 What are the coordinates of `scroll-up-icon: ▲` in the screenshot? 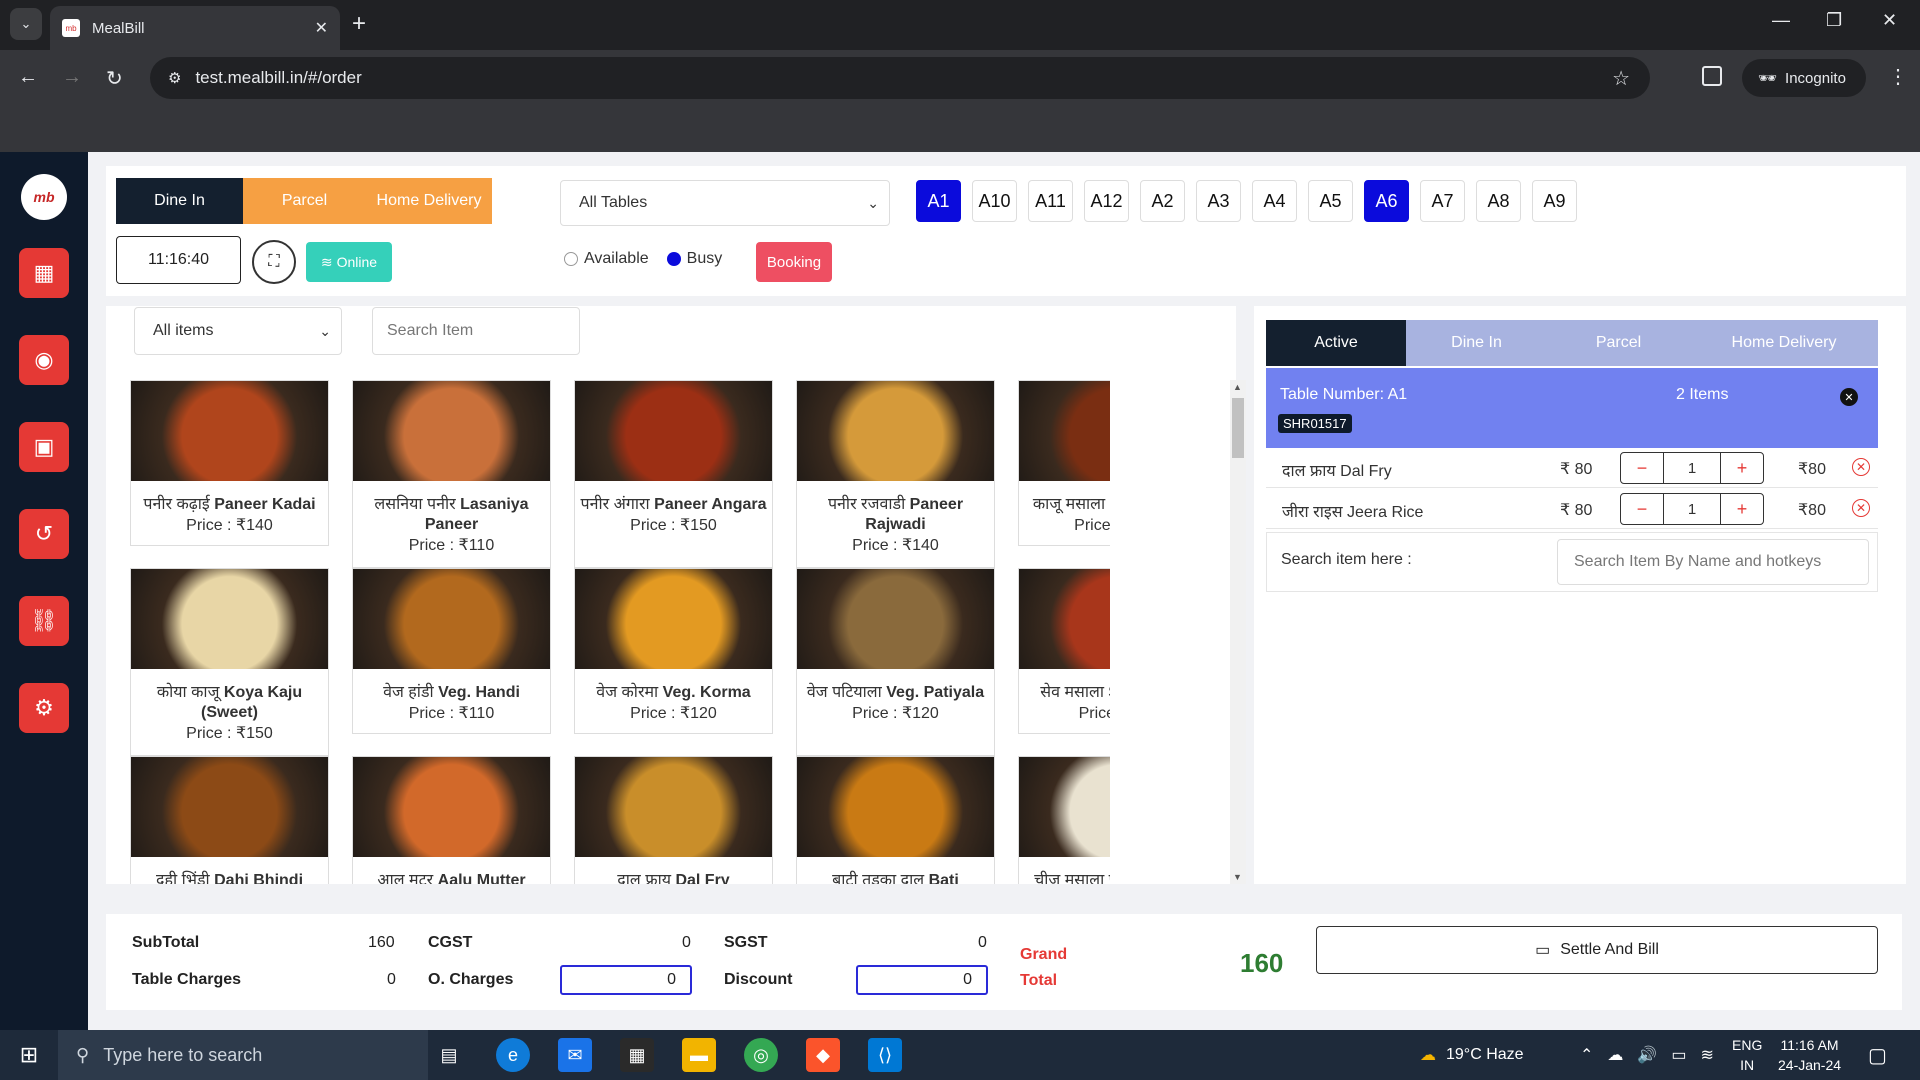 It's located at (1237, 387).